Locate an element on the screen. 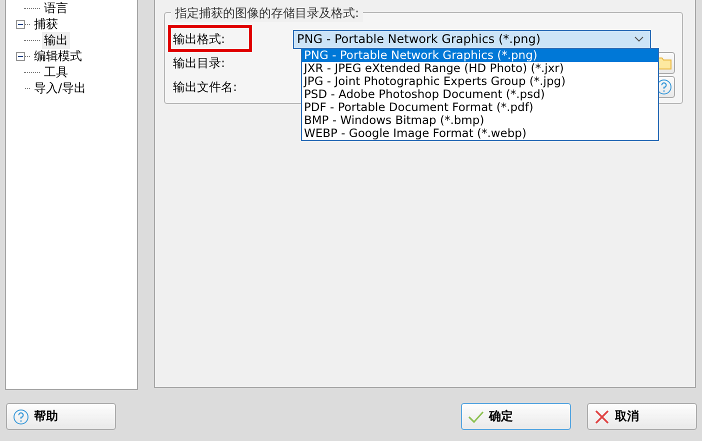 The width and height of the screenshot is (702, 441). format-dropdown: PNG - Portable Network Graphics (*.png) is located at coordinates (472, 39).